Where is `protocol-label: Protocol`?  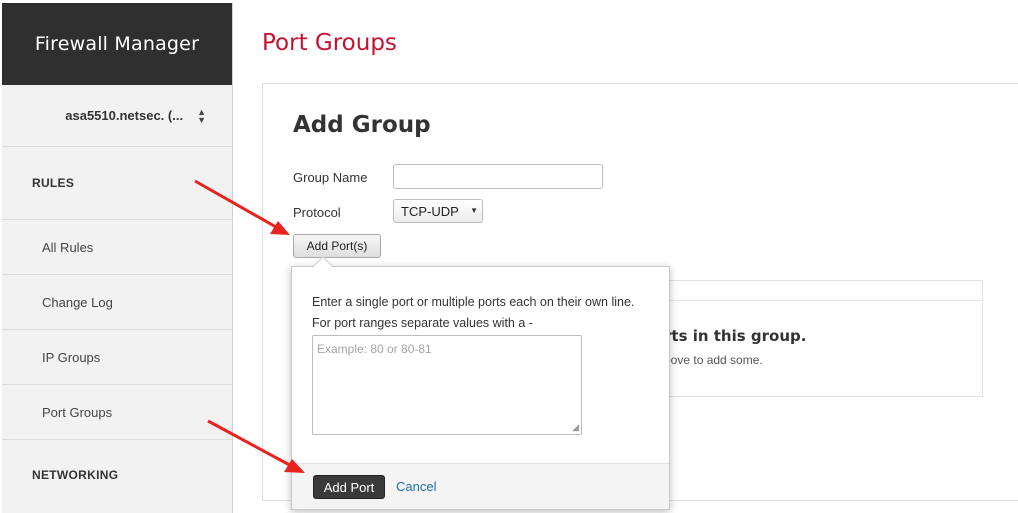 protocol-label: Protocol is located at coordinates (317, 212).